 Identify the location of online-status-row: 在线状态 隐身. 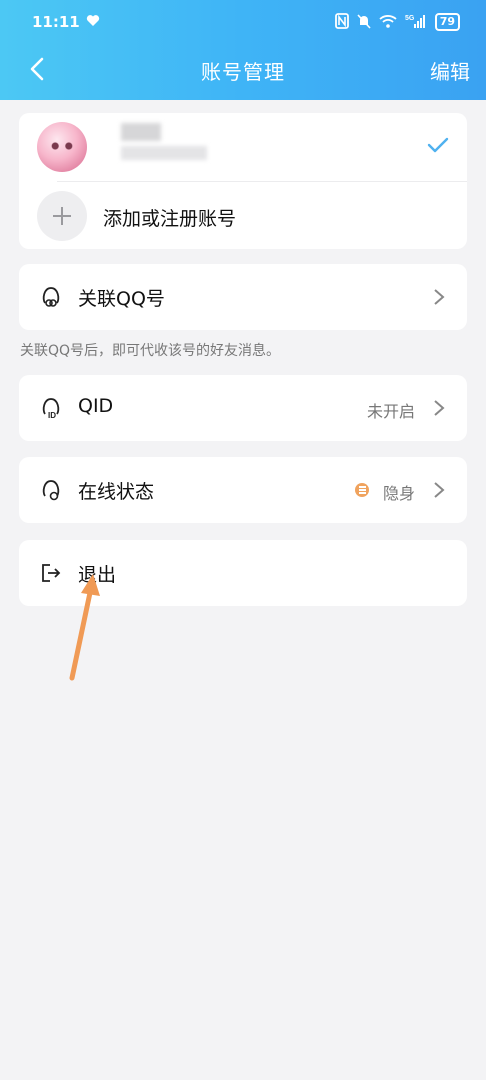
(243, 490).